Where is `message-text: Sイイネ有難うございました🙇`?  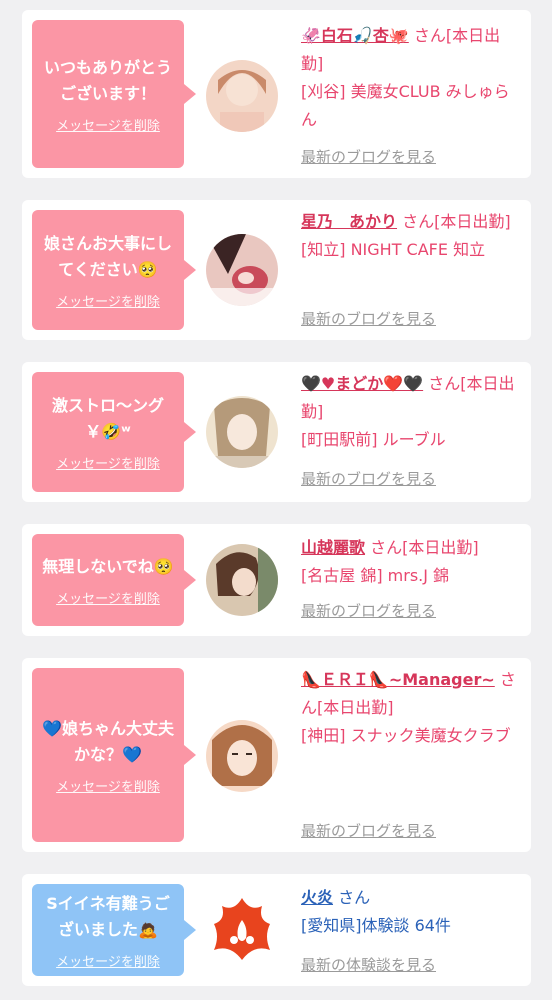 message-text: Sイイネ有難うございました🙇 is located at coordinates (108, 916).